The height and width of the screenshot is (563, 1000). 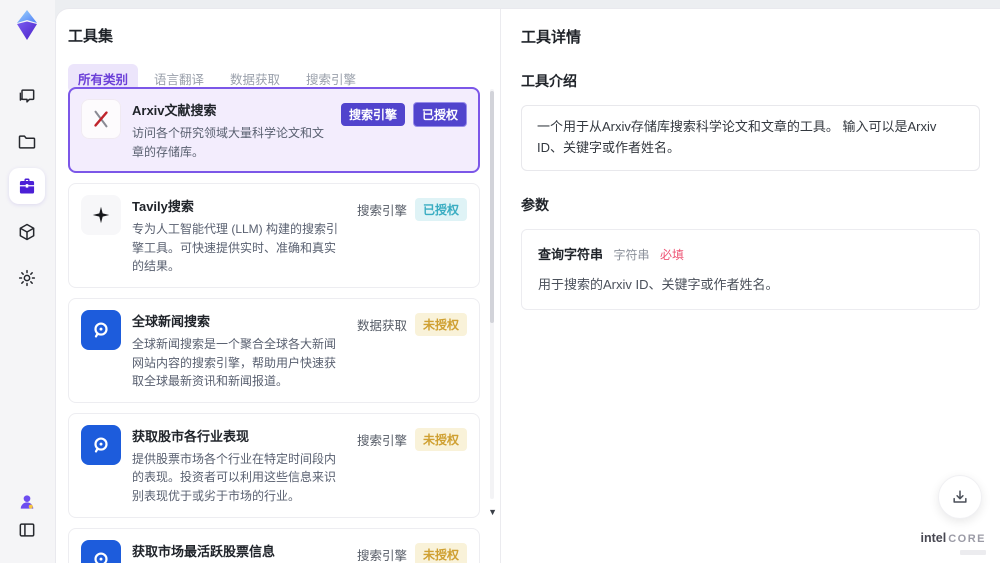 I want to click on intel-core-logo: intel core, so click(x=953, y=542).